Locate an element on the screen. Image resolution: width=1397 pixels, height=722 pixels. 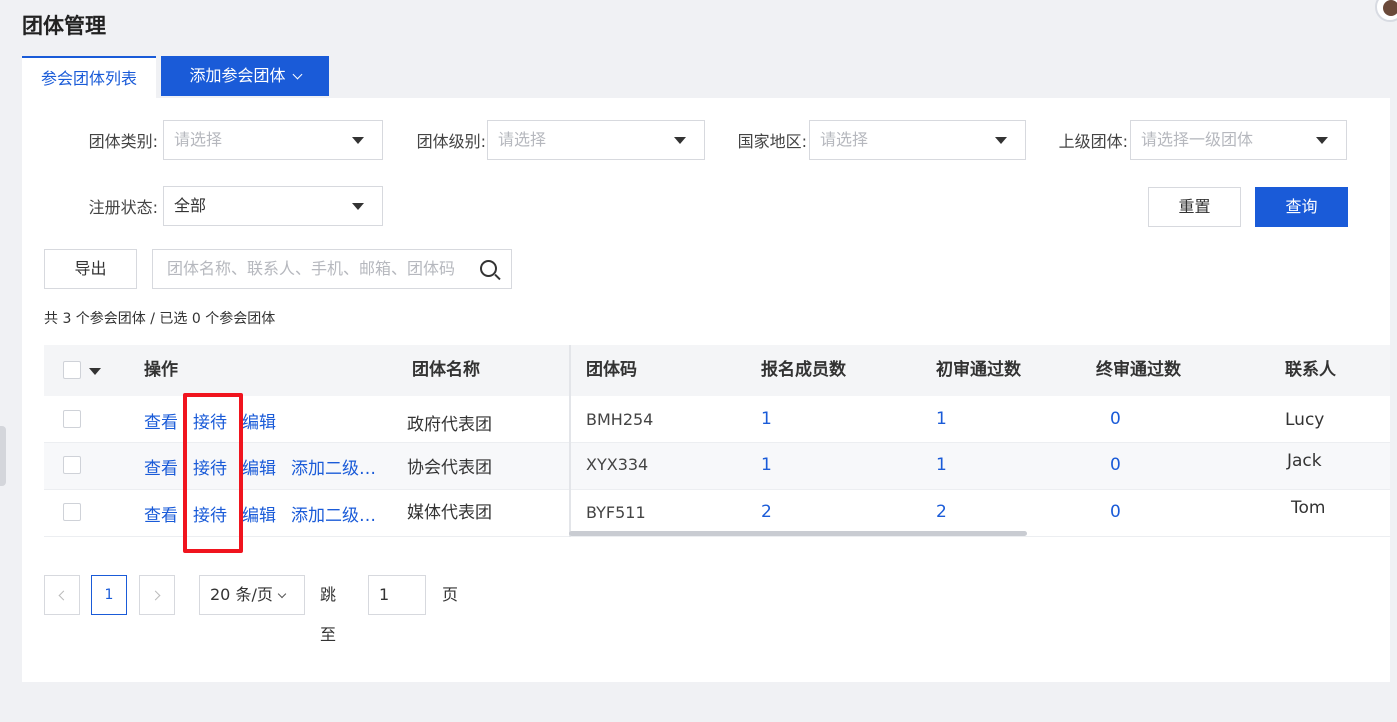
query-button: 查询 is located at coordinates (1301, 207).